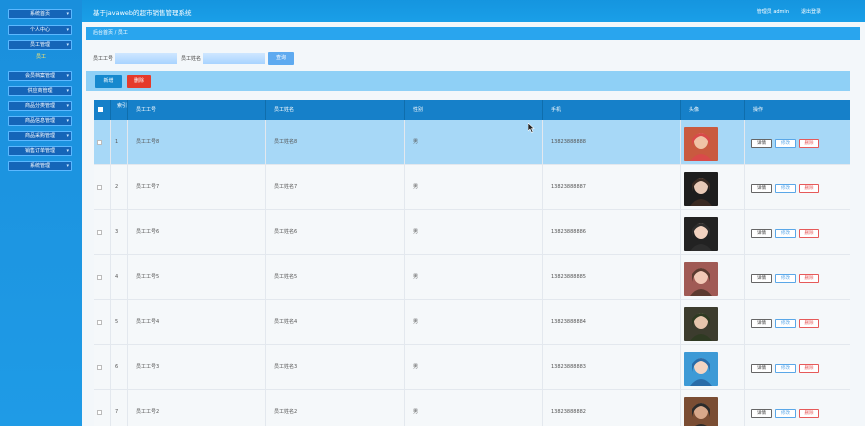  Describe the element at coordinates (122, 33) in the screenshot. I see `breadcrumb-current: 员工` at that location.